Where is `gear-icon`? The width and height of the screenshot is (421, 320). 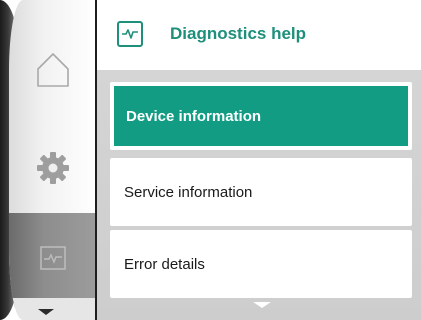
gear-icon is located at coordinates (53, 170).